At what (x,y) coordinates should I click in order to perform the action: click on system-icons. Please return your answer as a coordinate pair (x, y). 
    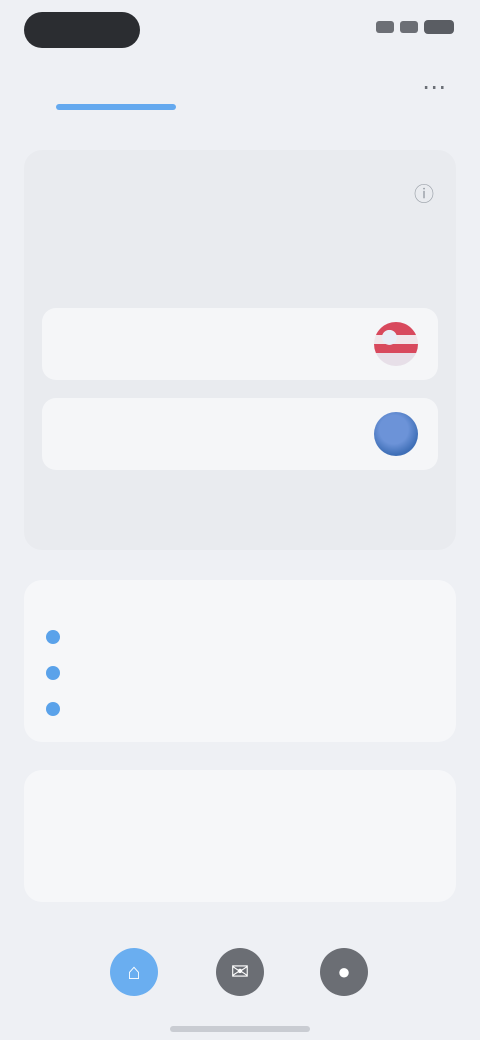
    Looking at the image, I should click on (415, 27).